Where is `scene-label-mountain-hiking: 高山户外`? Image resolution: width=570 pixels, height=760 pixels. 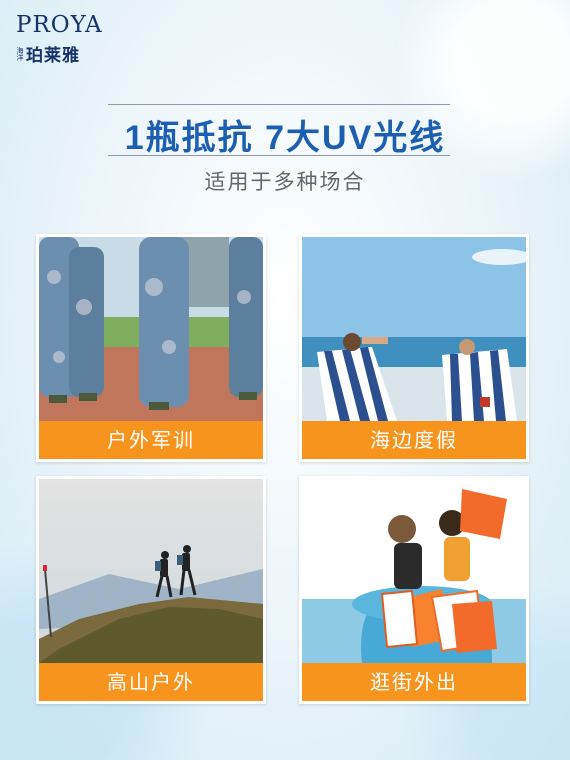
scene-label-mountain-hiking: 高山户外 is located at coordinates (151, 682).